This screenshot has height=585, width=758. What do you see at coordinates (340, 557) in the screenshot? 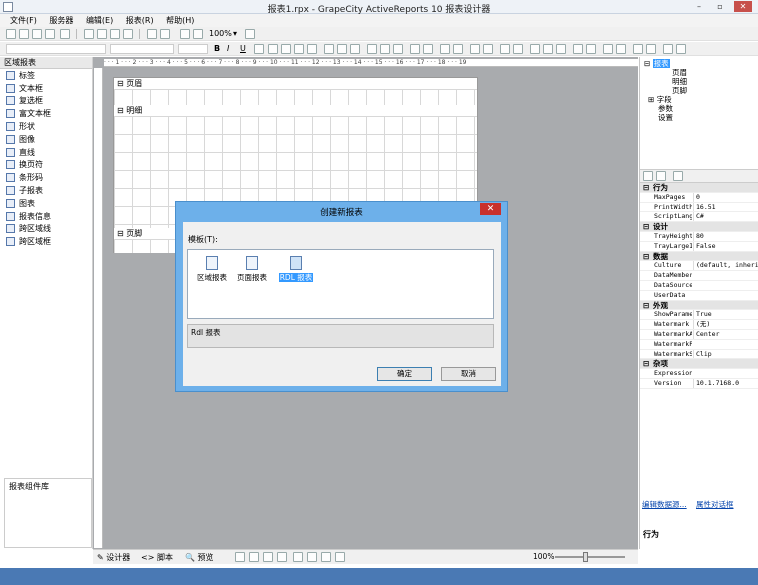
I see `hand-icon` at bounding box center [340, 557].